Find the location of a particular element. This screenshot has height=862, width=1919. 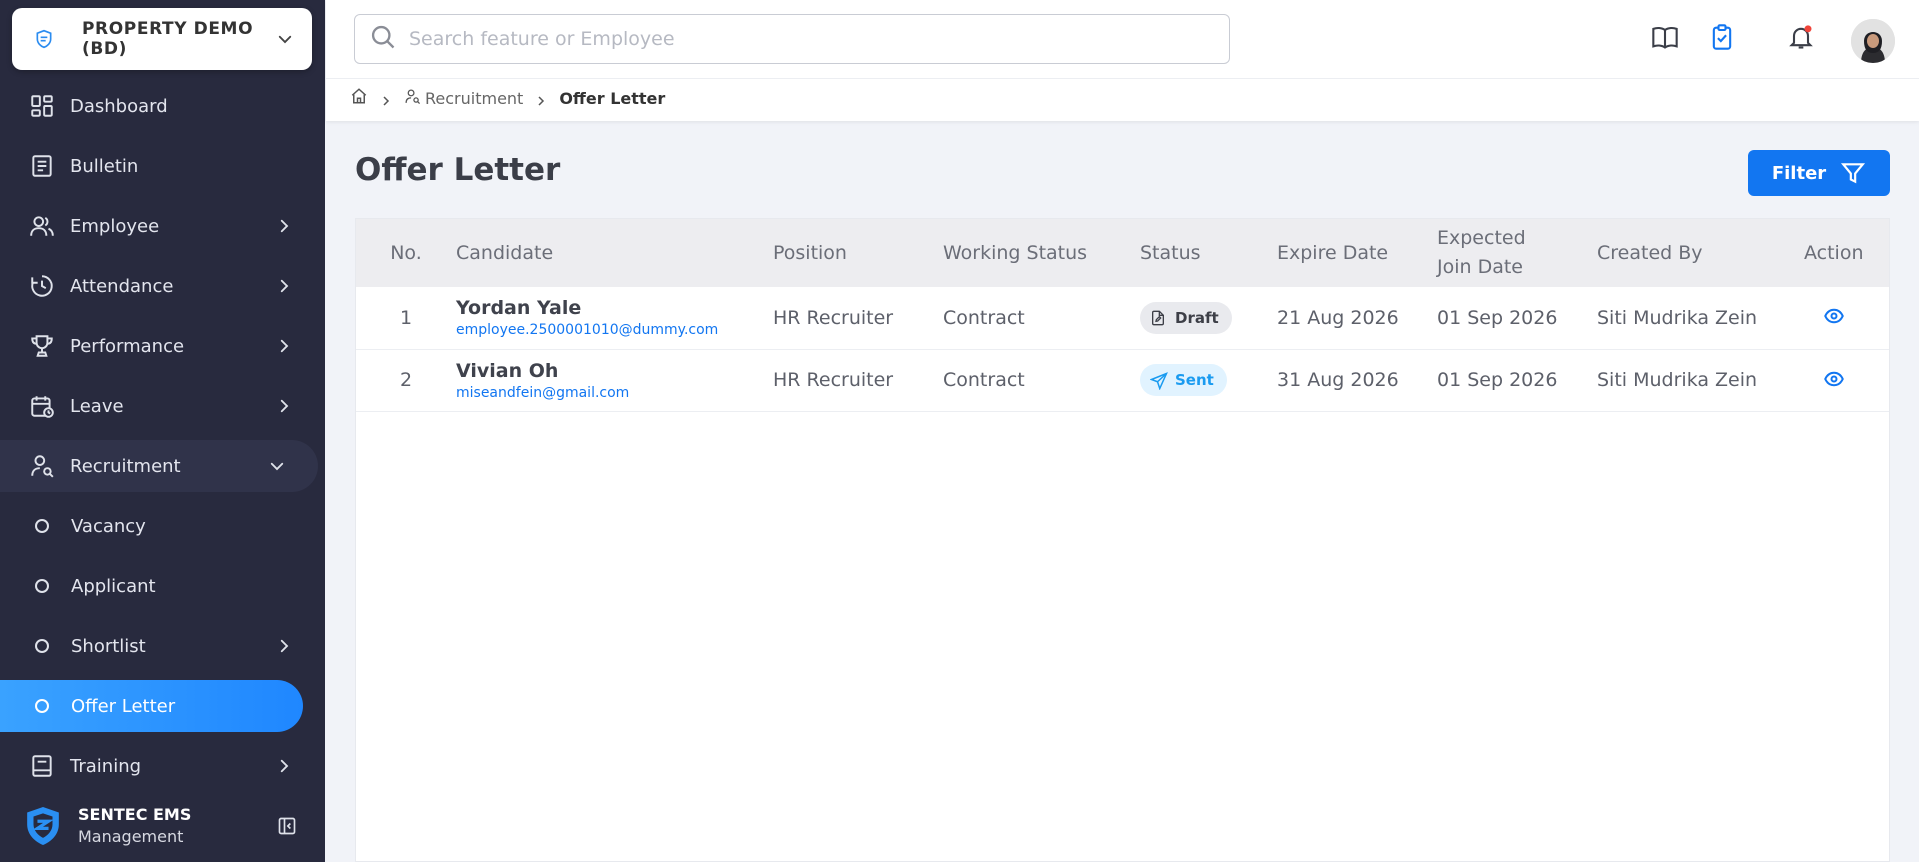

sidebar-item-shortlist: Shortlist is located at coordinates (162, 646).